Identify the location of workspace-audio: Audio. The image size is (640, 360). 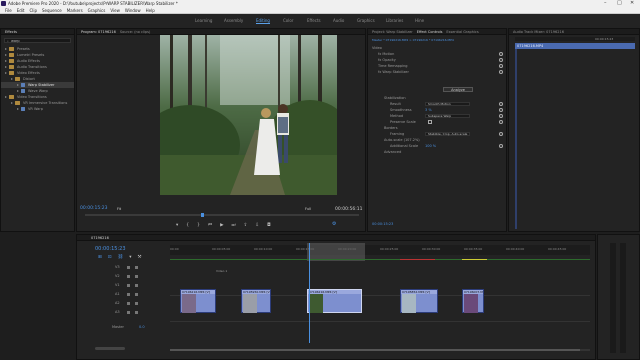
(338, 20).